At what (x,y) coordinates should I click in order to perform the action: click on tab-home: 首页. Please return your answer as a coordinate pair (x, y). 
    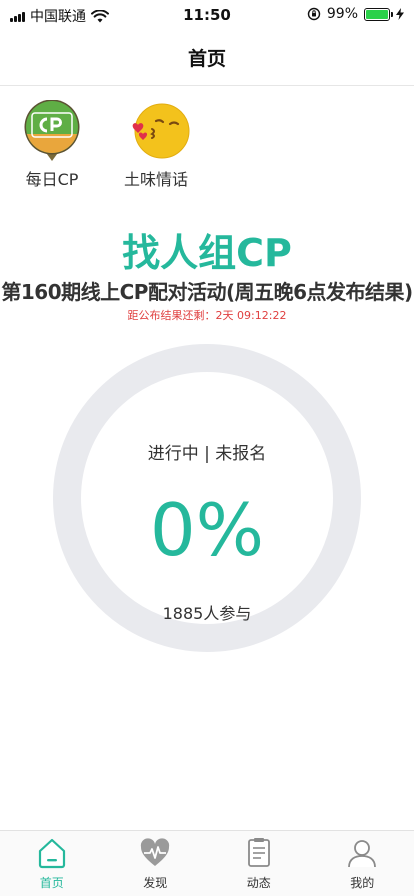
    Looking at the image, I should click on (52, 863).